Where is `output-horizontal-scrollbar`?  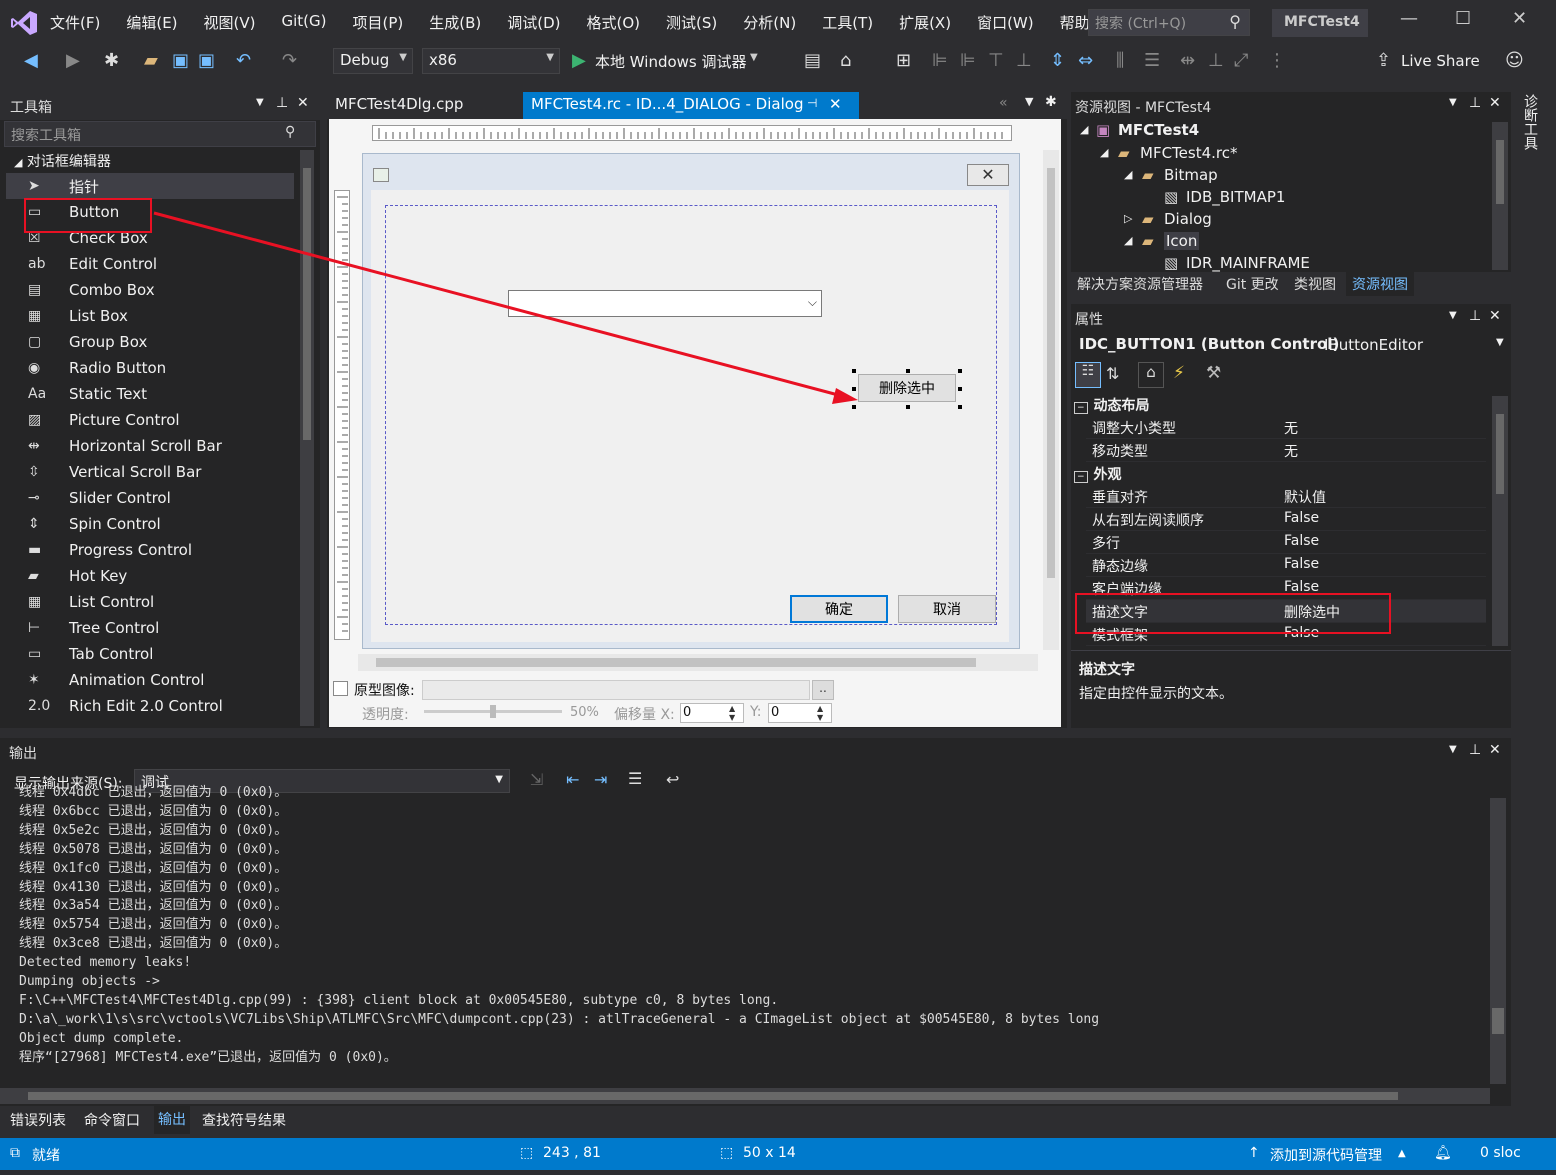 output-horizontal-scrollbar is located at coordinates (745, 1096).